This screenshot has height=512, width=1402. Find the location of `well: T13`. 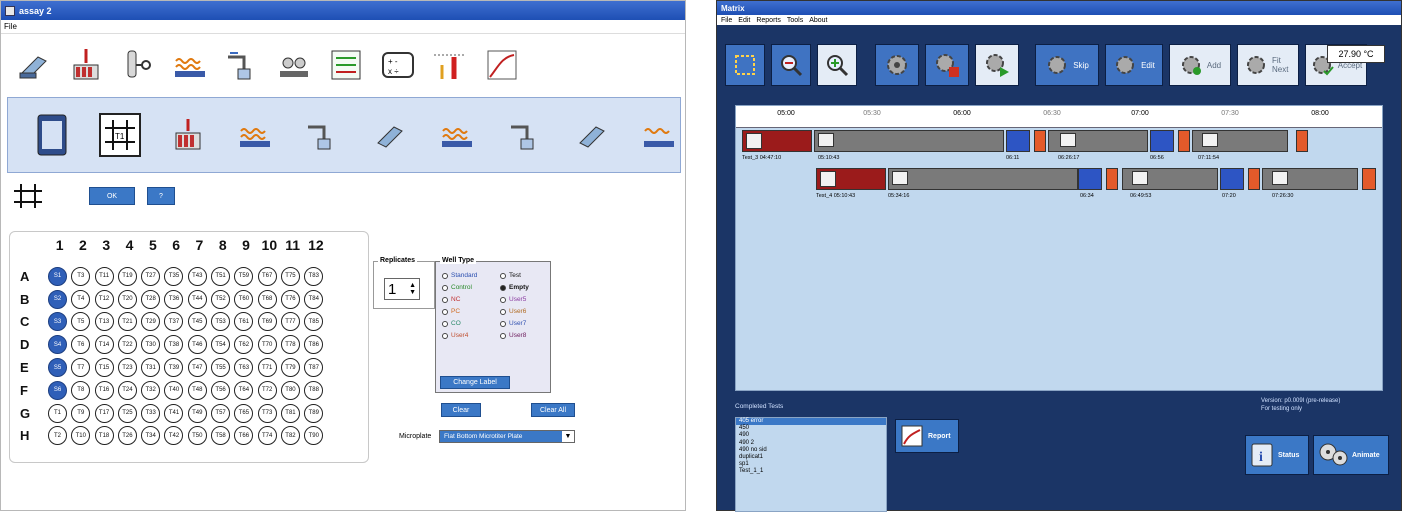

well: T13 is located at coordinates (104, 322).